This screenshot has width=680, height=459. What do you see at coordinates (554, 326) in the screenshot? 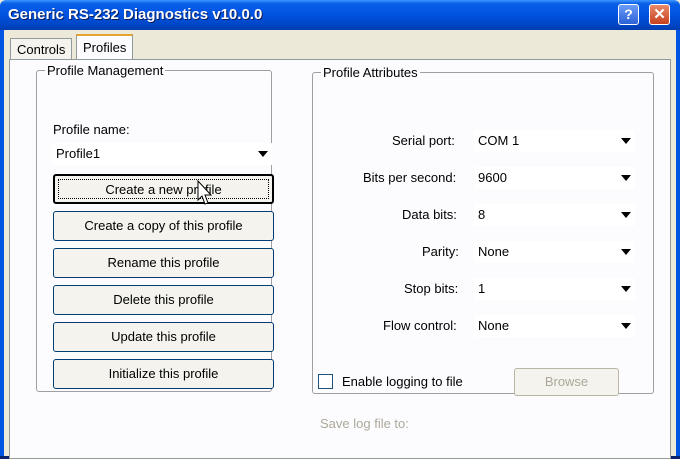
I see `flow-control-combo: None` at bounding box center [554, 326].